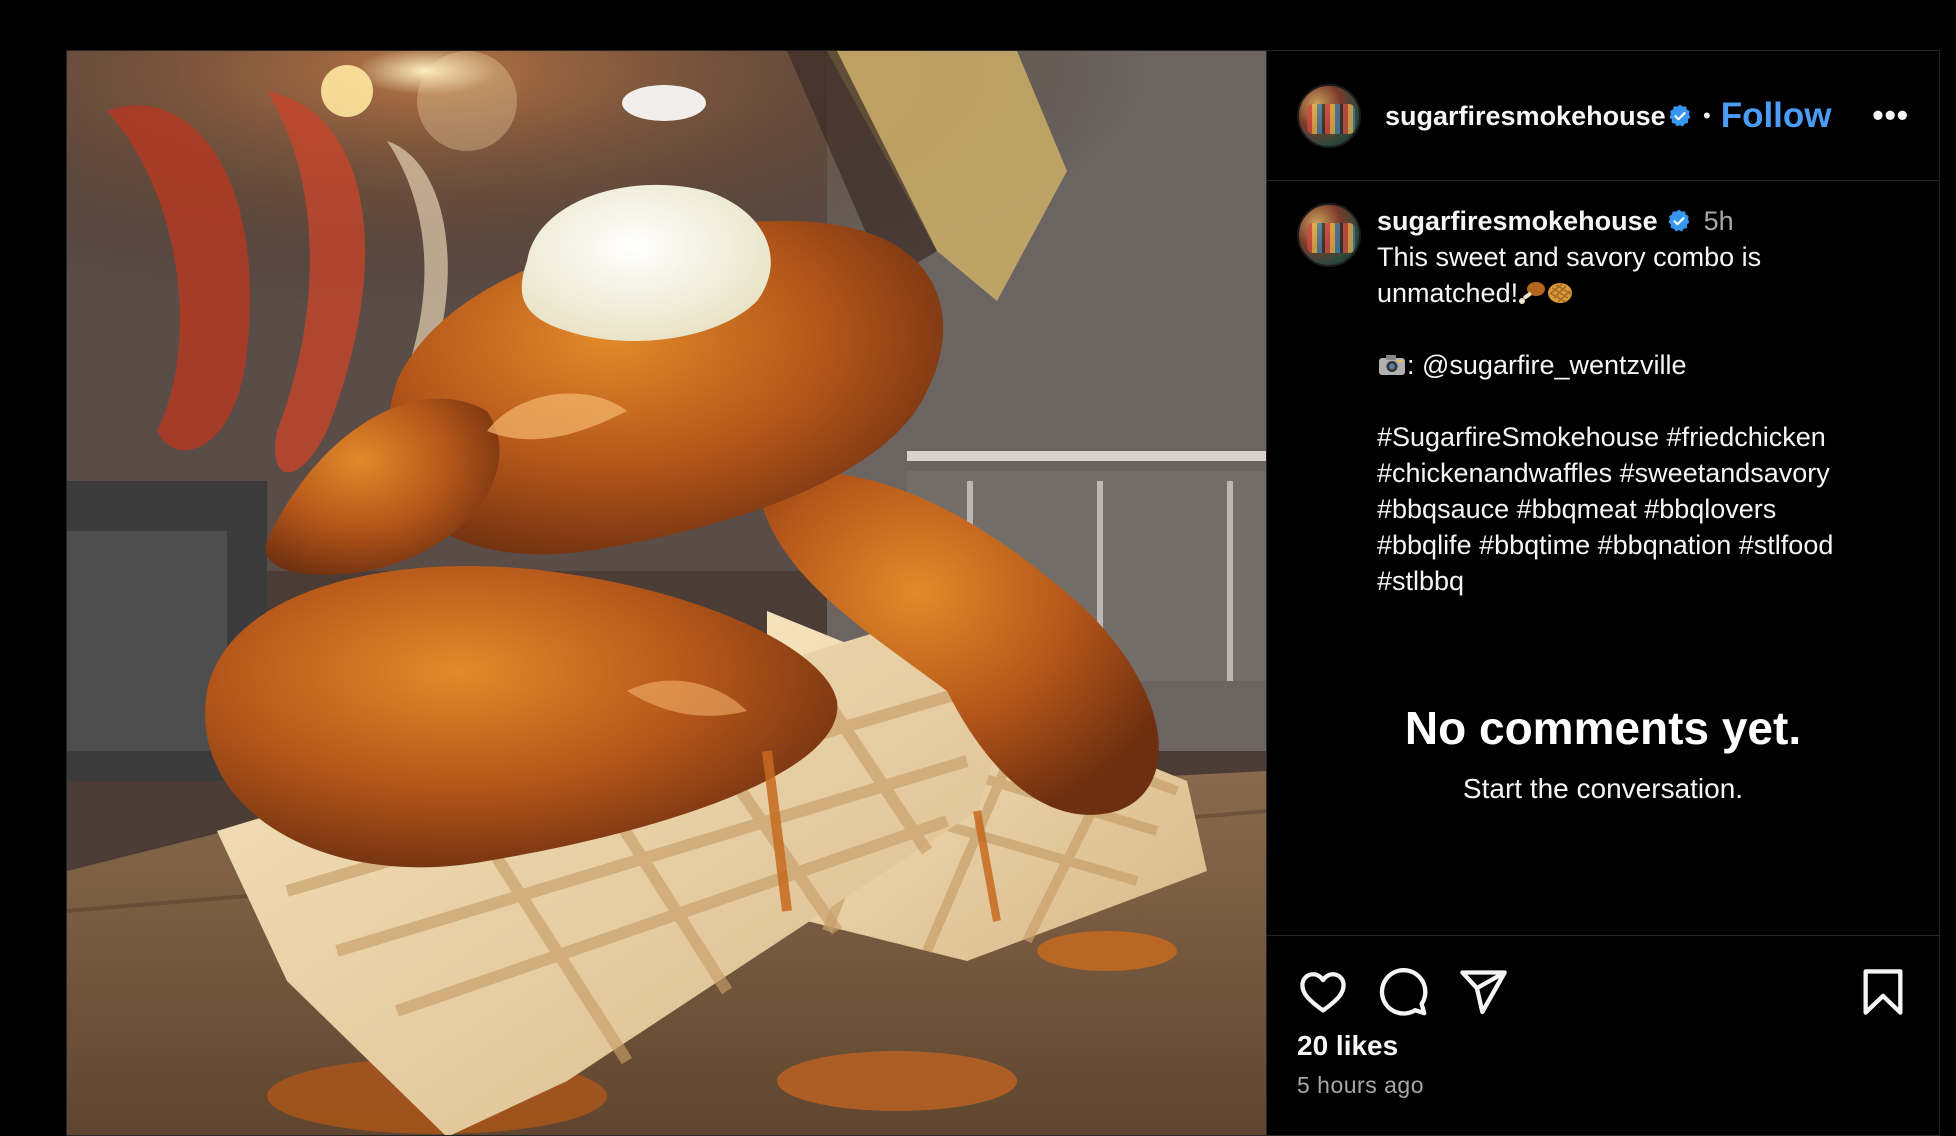  What do you see at coordinates (1603, 1035) in the screenshot?
I see `post-actions: 20 likes 5 hours ago` at bounding box center [1603, 1035].